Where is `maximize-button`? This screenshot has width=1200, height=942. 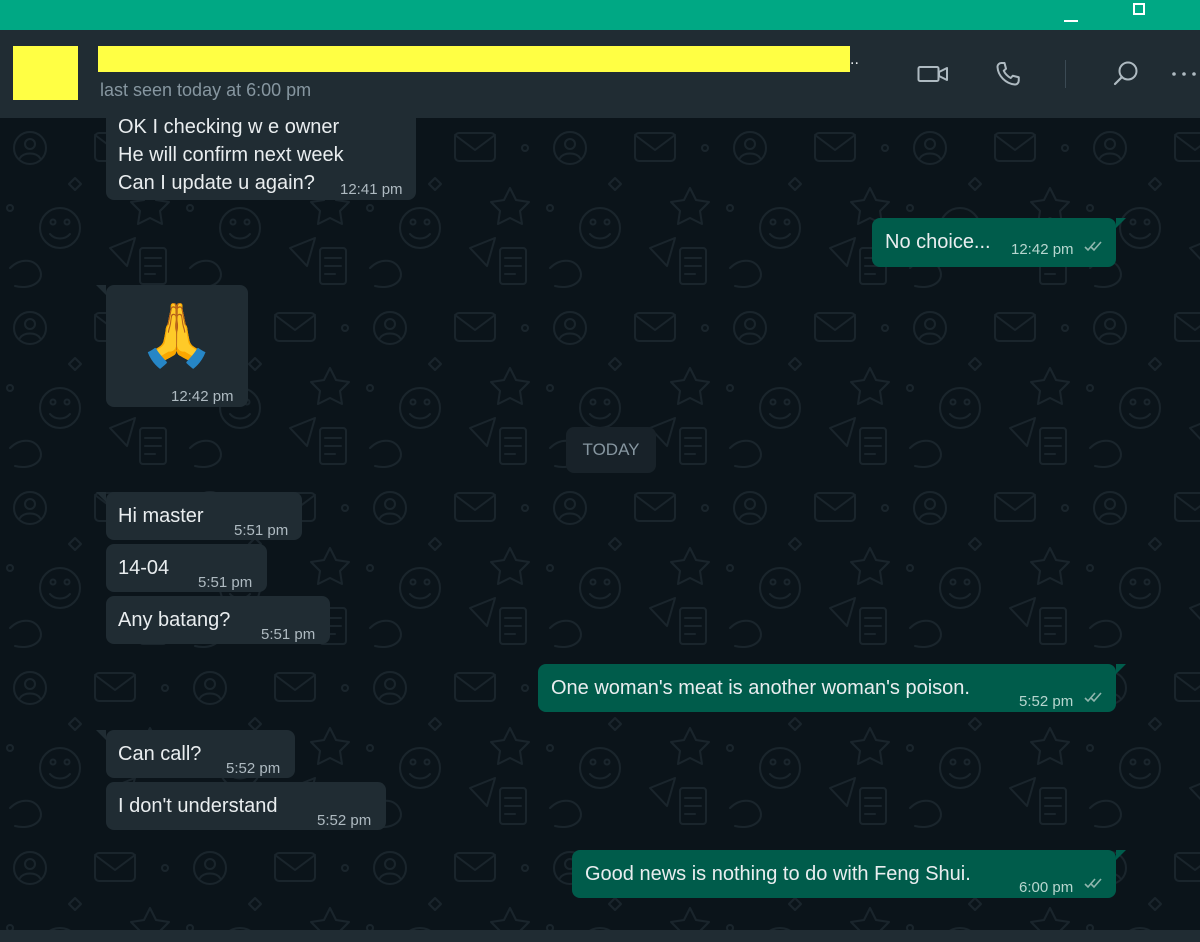 maximize-button is located at coordinates (1139, 15).